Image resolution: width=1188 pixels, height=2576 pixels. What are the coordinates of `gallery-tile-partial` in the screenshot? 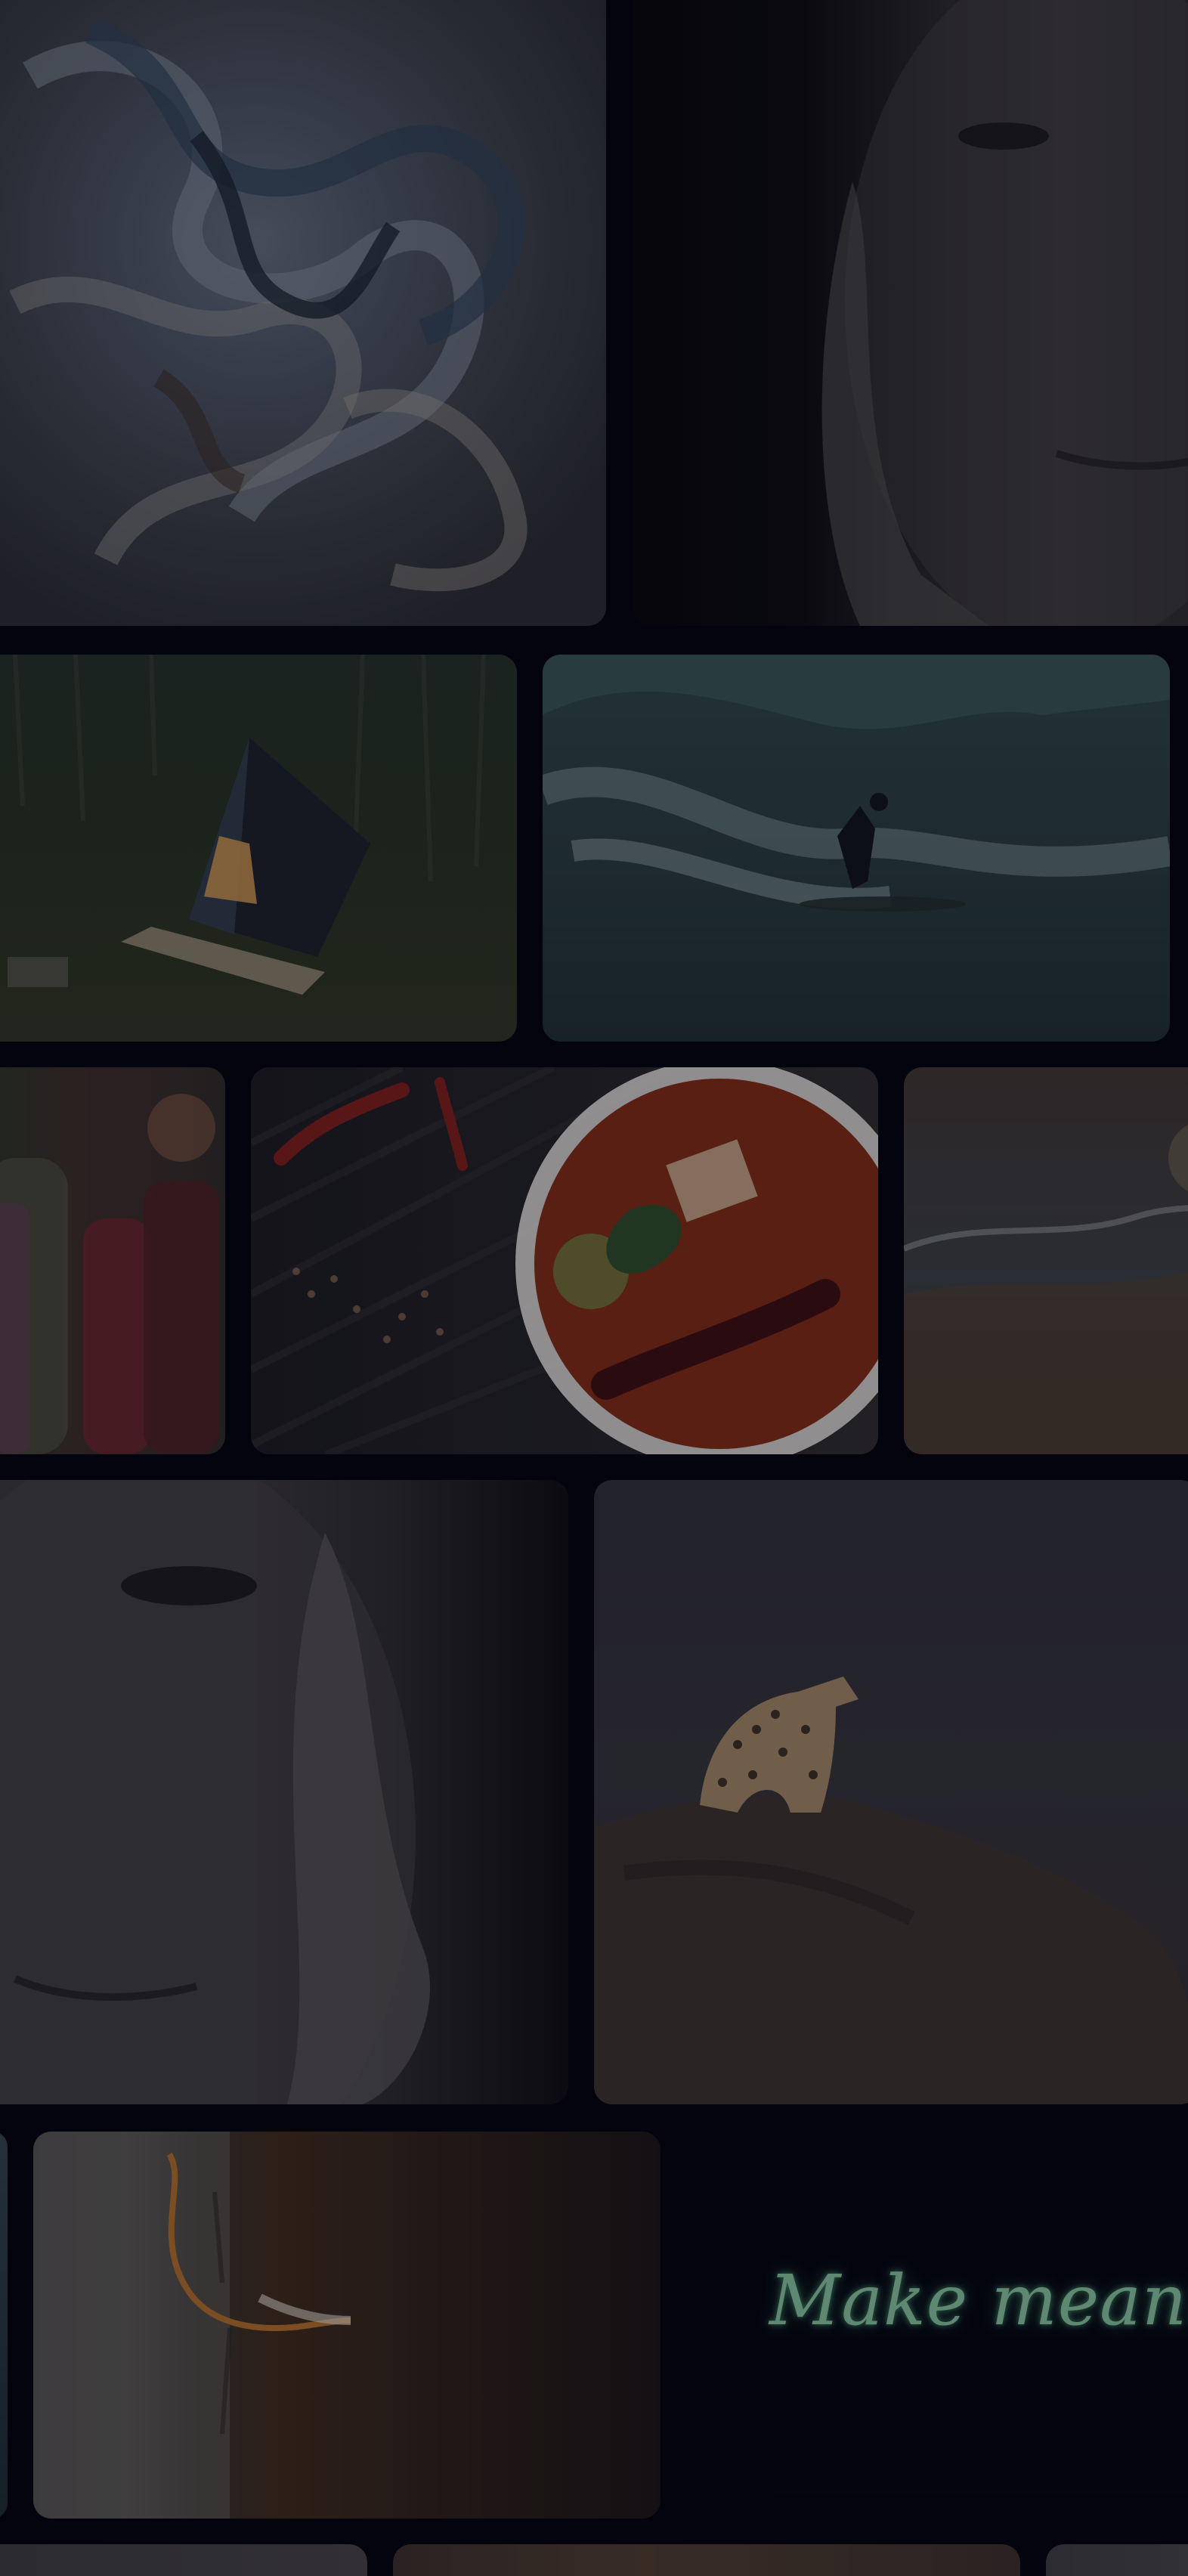 It's located at (4, 2325).